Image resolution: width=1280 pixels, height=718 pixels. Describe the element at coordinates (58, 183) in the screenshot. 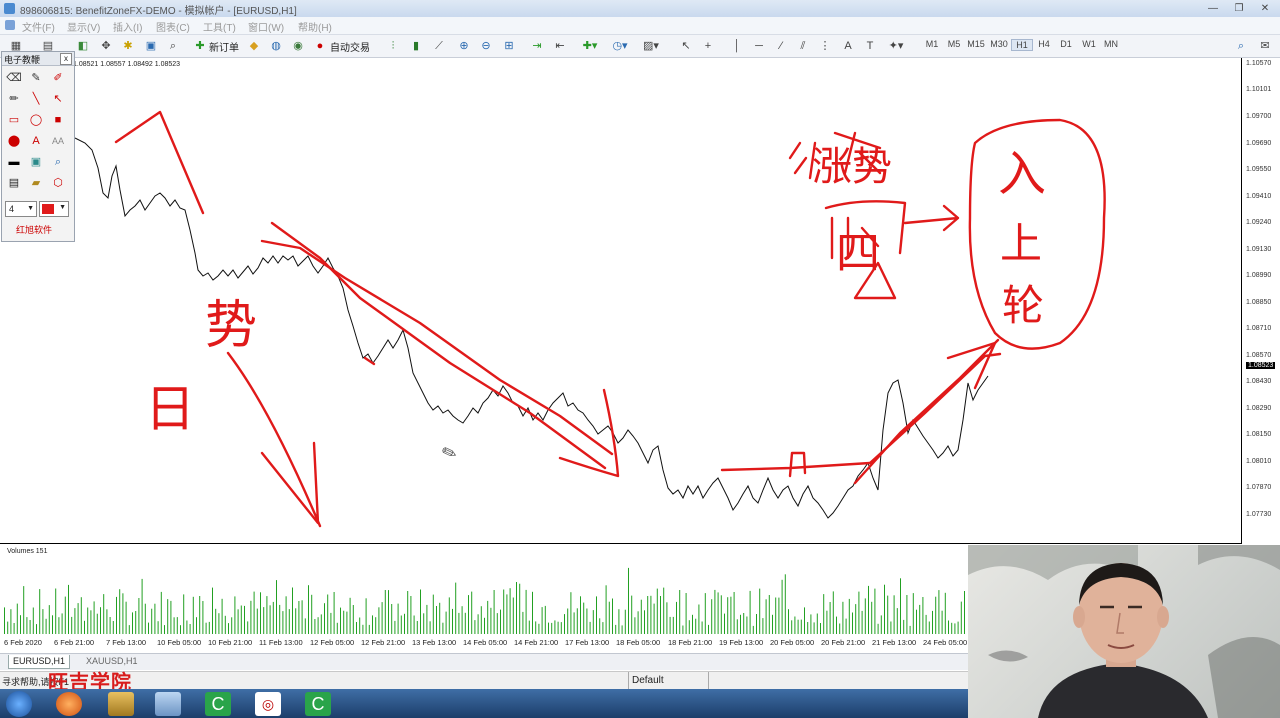

I see `clear-icon: ⬡` at that location.